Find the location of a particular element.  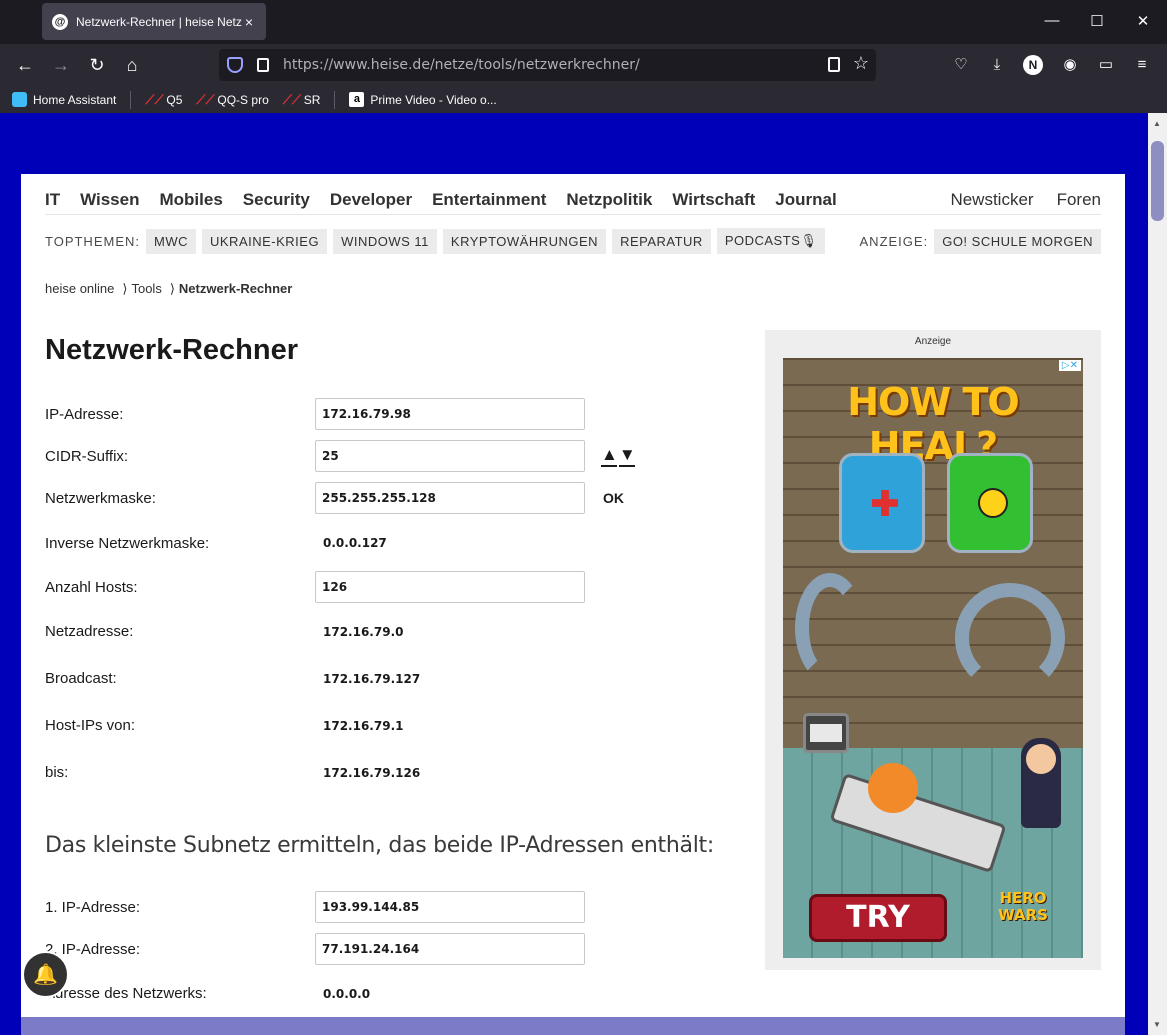

bookmark-label: QQ-S pro is located at coordinates (243, 99).